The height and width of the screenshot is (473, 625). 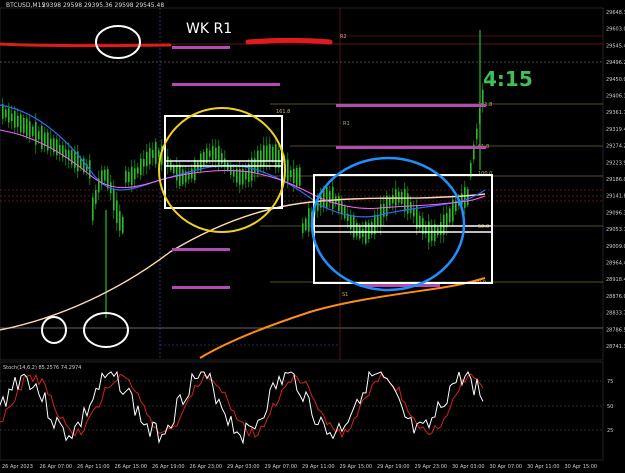 What do you see at coordinates (615, 63) in the screenshot?
I see `price-tick: 29496.23` at bounding box center [615, 63].